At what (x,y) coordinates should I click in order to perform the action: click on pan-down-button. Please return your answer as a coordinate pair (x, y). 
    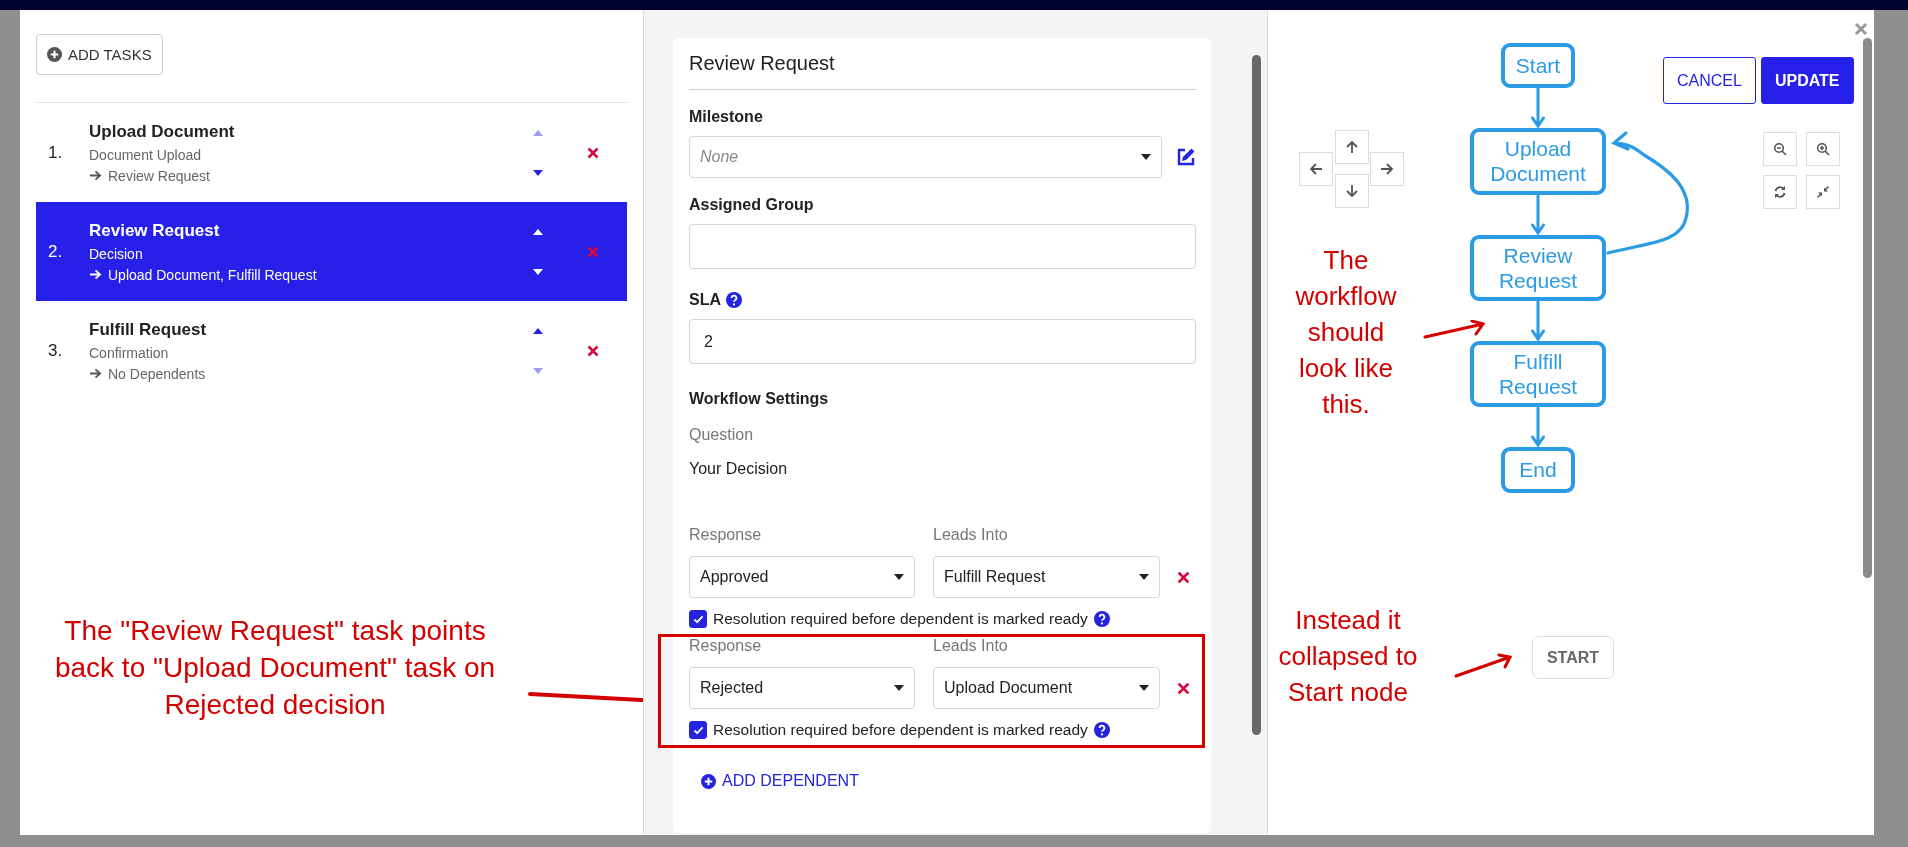
    Looking at the image, I should click on (1352, 191).